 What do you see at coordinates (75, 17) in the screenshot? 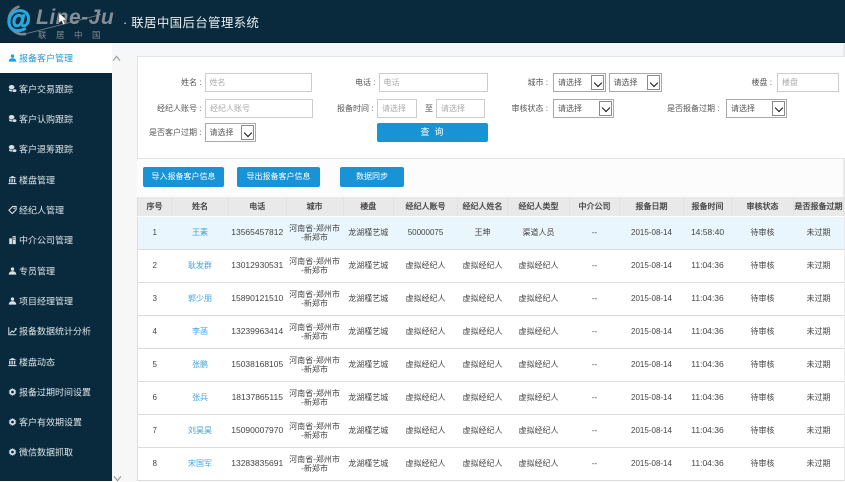
I see `svg-text: Line-Ju` at bounding box center [75, 17].